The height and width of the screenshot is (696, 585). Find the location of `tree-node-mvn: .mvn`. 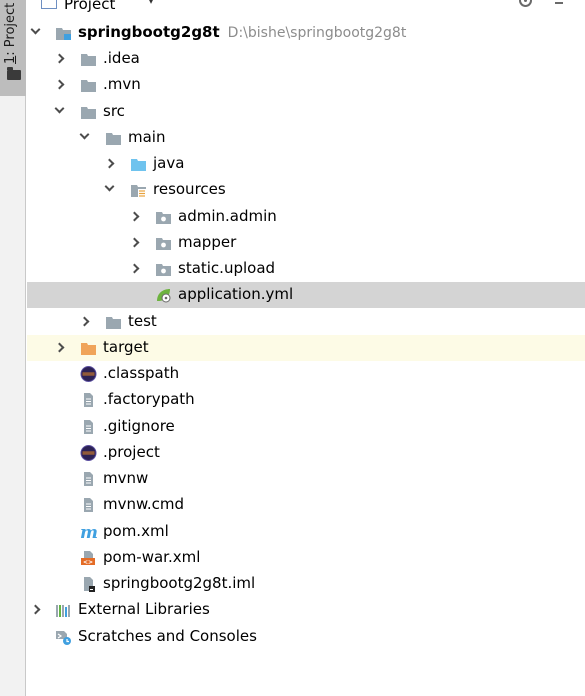

tree-node-mvn: .mvn is located at coordinates (306, 85).